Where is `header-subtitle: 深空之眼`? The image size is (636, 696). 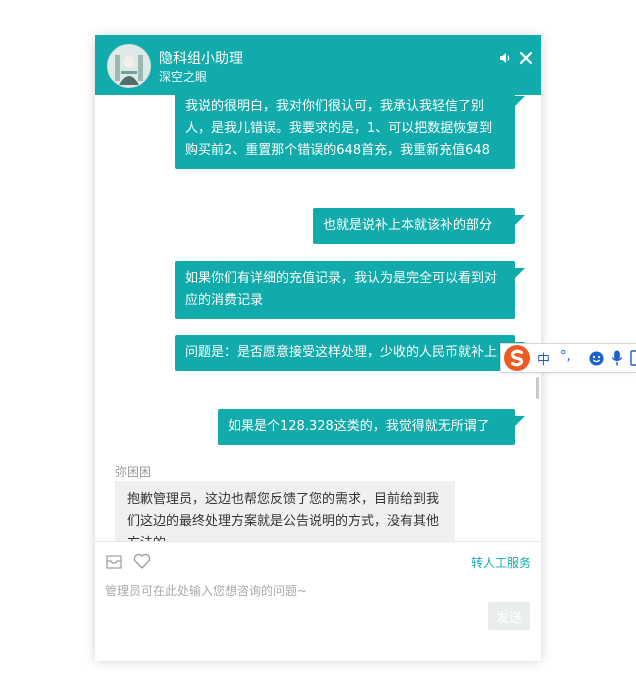
header-subtitle: 深空之眼 is located at coordinates (183, 77).